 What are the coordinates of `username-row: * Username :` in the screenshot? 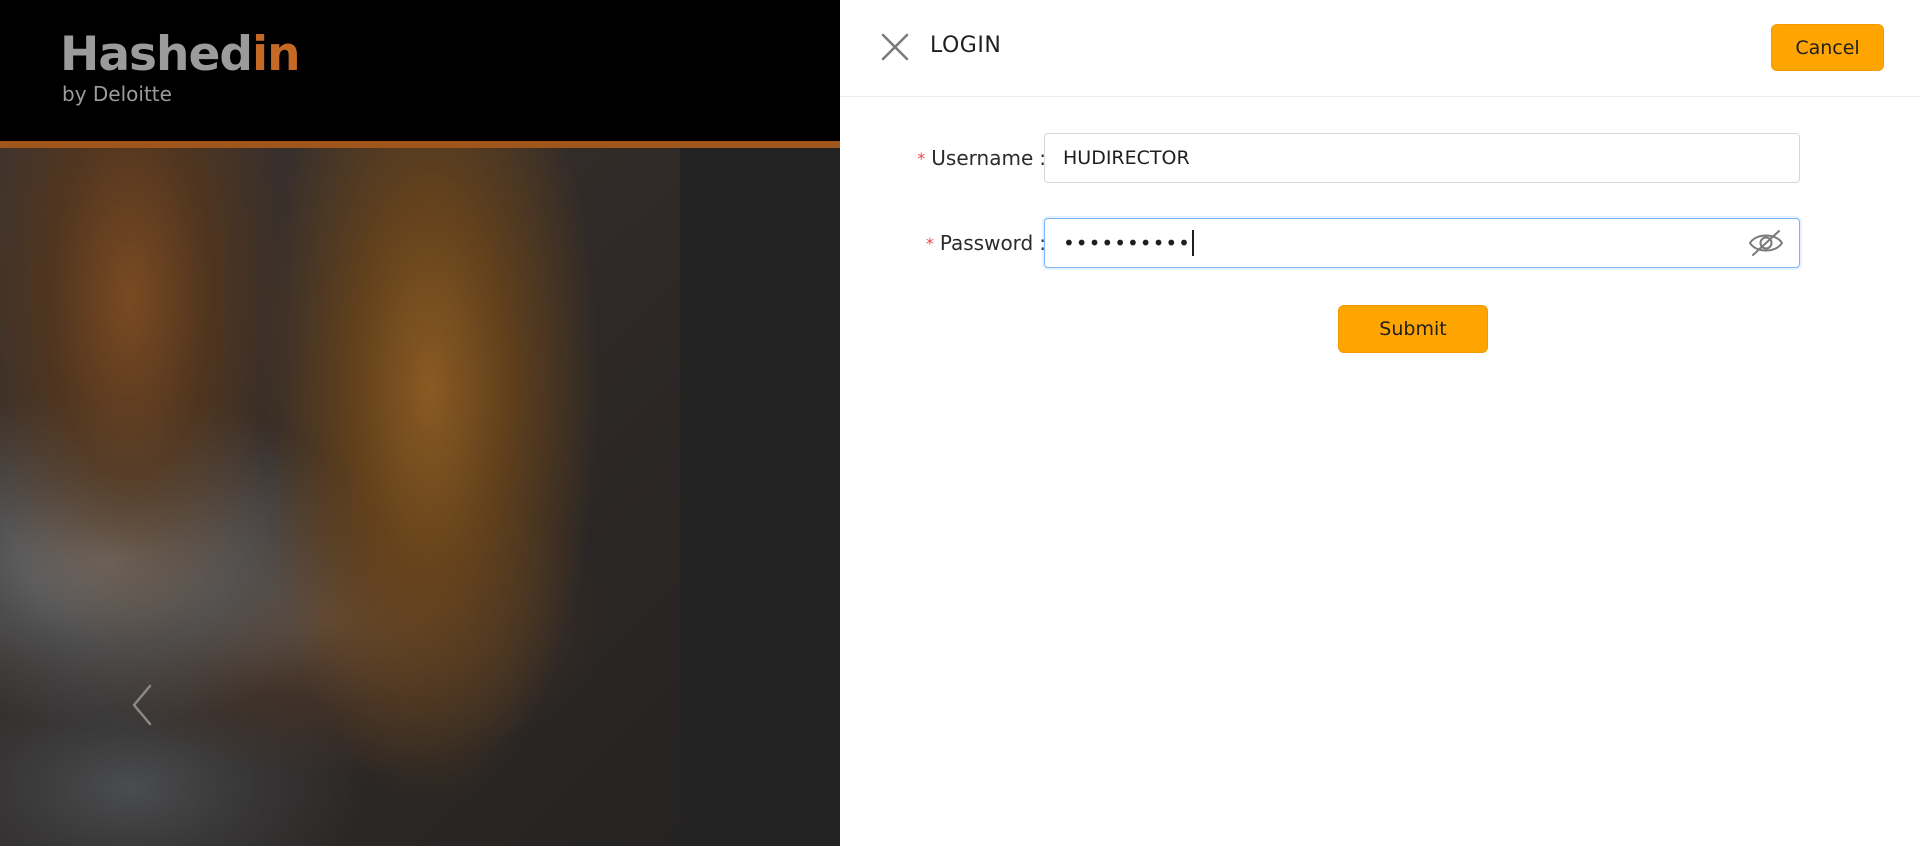 It's located at (1380, 158).